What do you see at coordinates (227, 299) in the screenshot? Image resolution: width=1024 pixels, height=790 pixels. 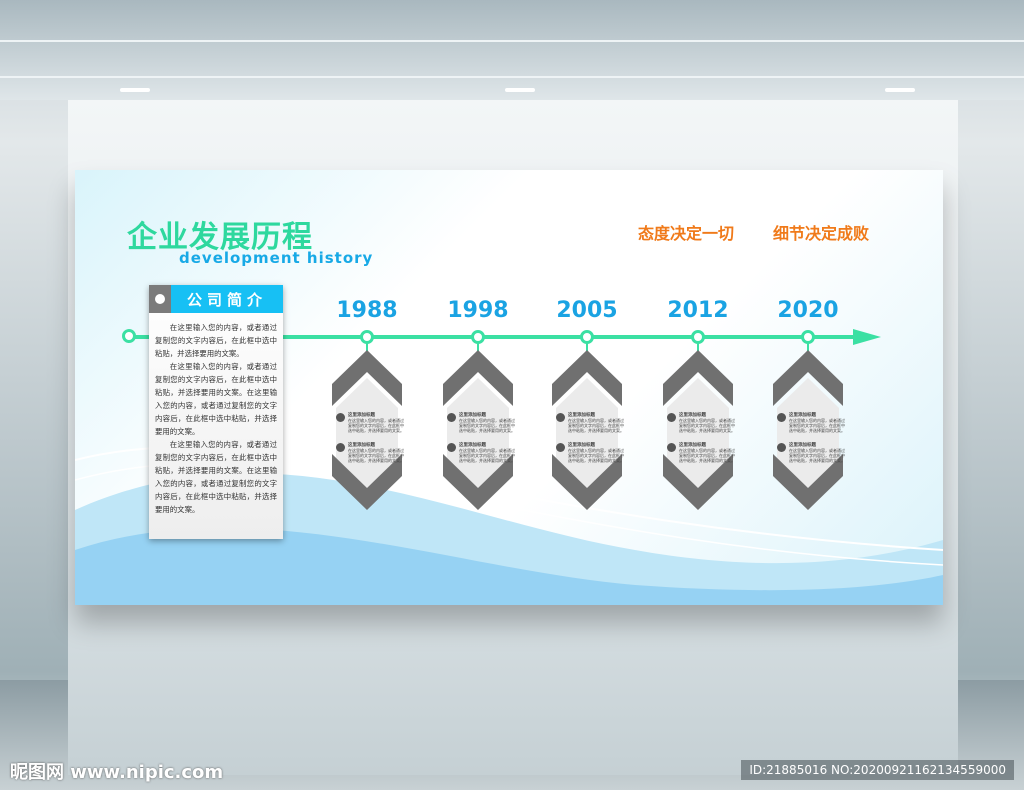 I see `intro-heading: 公司简介` at bounding box center [227, 299].